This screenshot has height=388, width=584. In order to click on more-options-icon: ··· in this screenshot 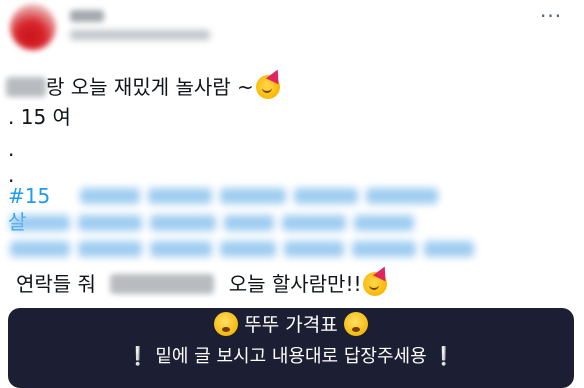, I will do `click(551, 16)`.